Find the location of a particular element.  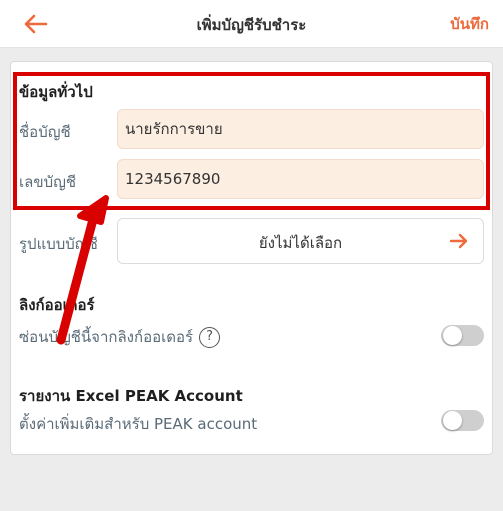

account-number-input: 1234567890 is located at coordinates (300, 179).